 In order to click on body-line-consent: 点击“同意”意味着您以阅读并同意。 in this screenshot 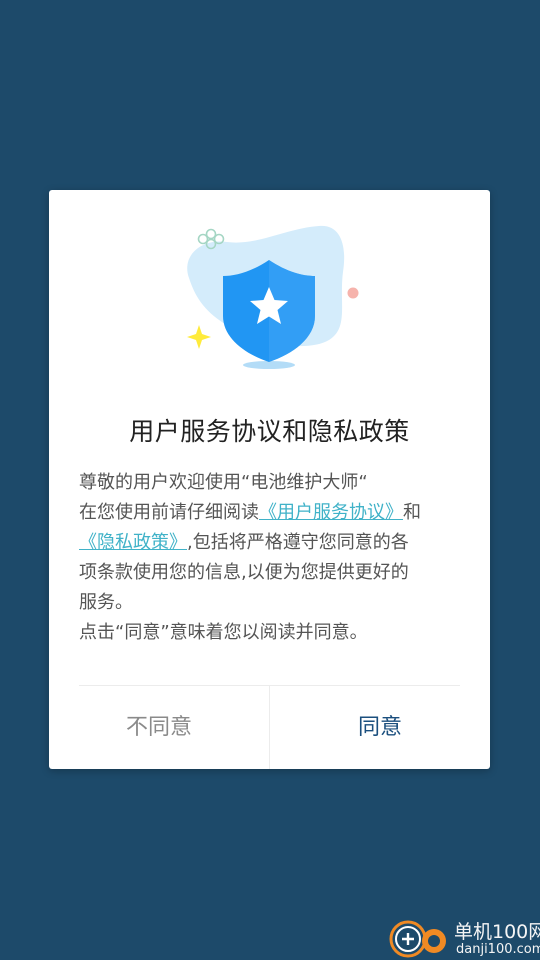, I will do `click(223, 632)`.